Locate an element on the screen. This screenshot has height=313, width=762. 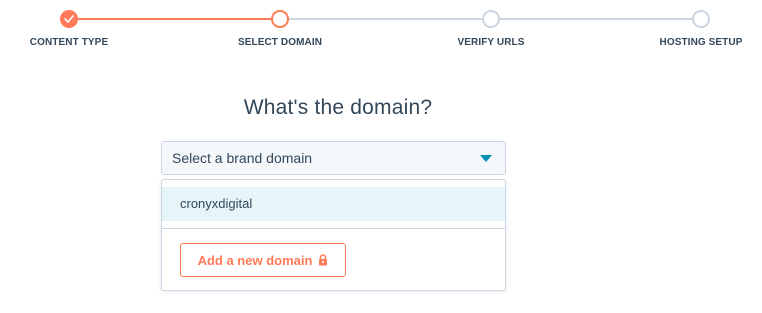
page-title: What's the domain? is located at coordinates (338, 107).